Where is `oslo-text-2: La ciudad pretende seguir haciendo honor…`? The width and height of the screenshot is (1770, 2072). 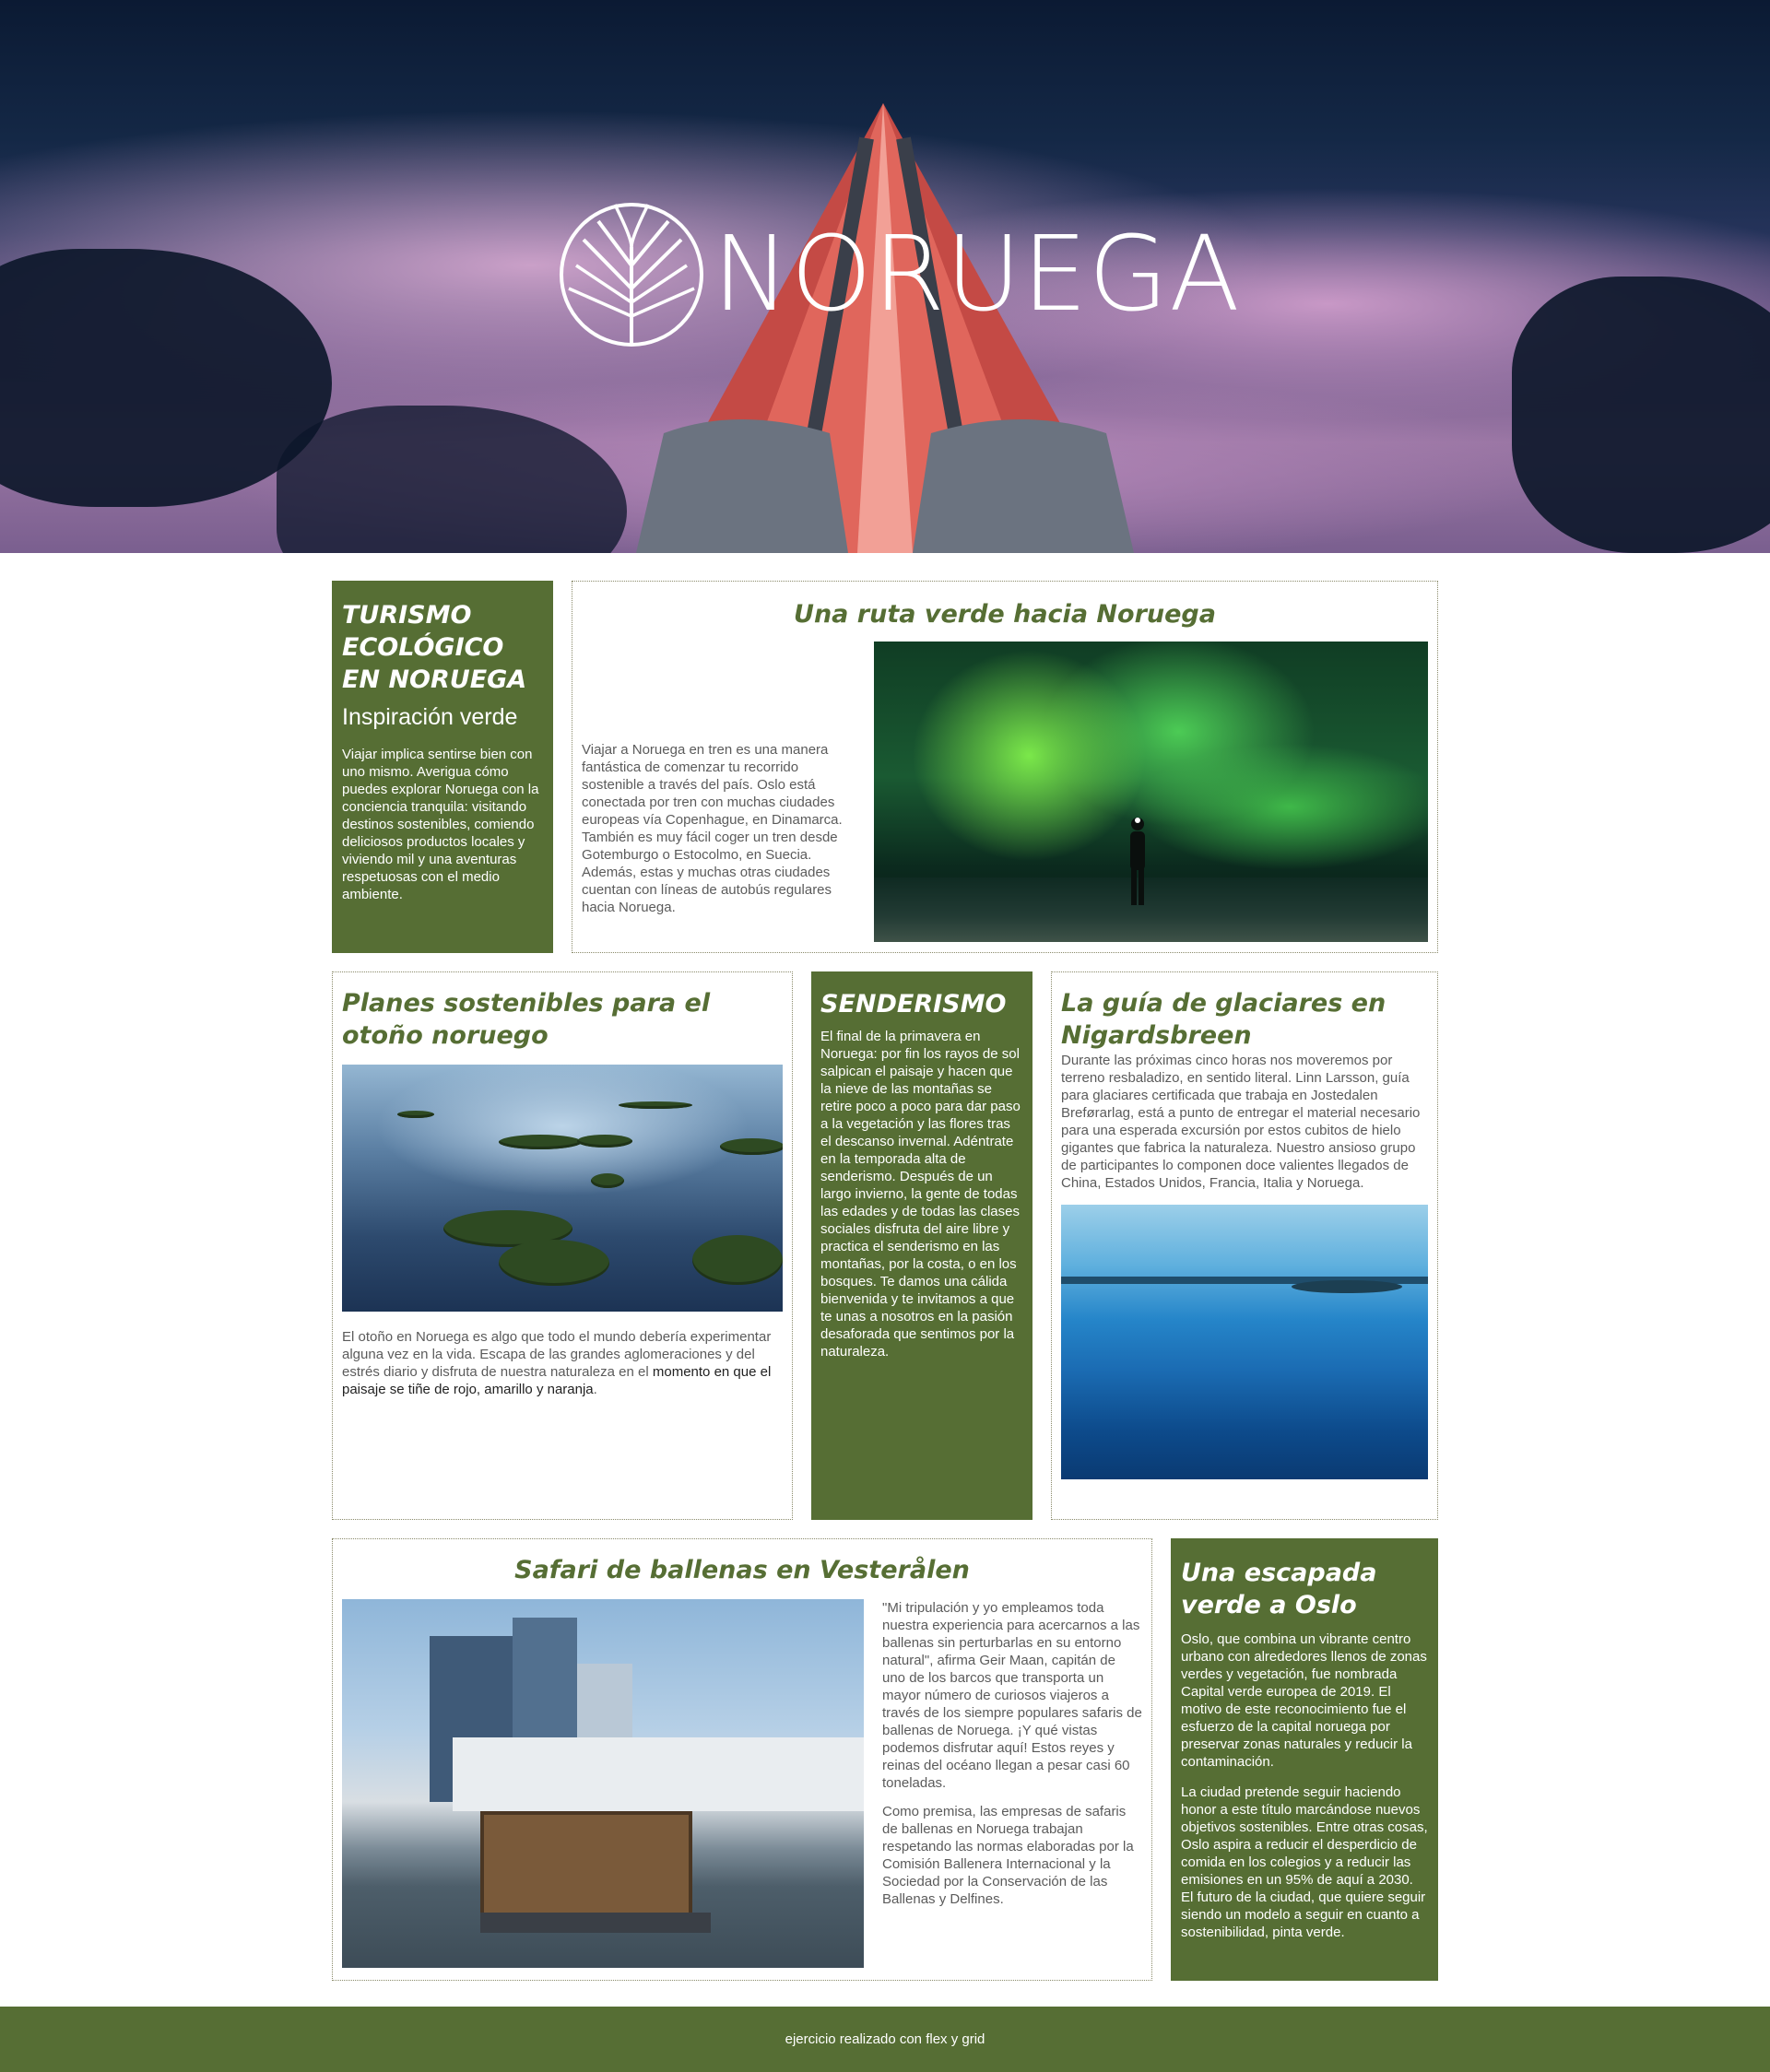
oslo-text-2: La ciudad pretende seguir haciendo honor… is located at coordinates (1304, 1863).